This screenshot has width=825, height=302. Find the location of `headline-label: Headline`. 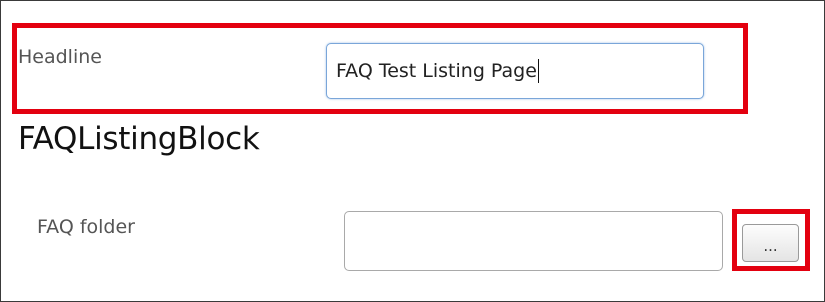

headline-label: Headline is located at coordinates (60, 57).